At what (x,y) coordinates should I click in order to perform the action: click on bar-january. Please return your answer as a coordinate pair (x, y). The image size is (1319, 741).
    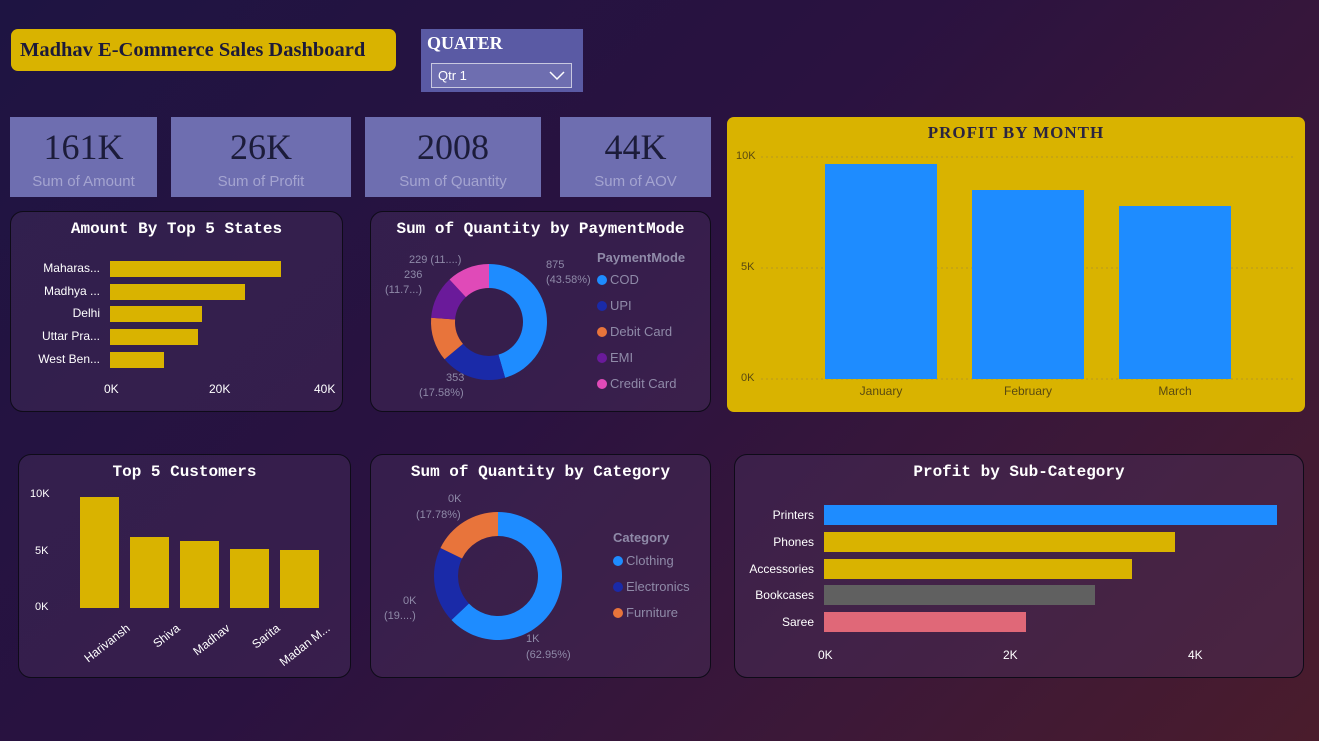
    Looking at the image, I should click on (881, 271).